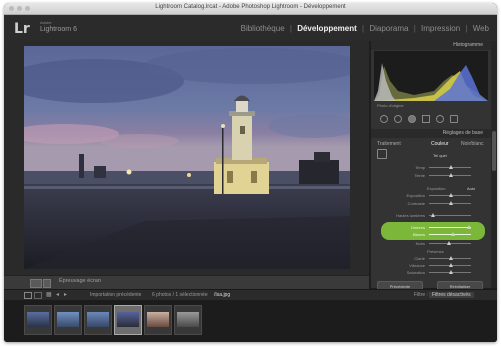  Describe the element at coordinates (327, 28) in the screenshot. I see `module-develop: Développement` at that location.